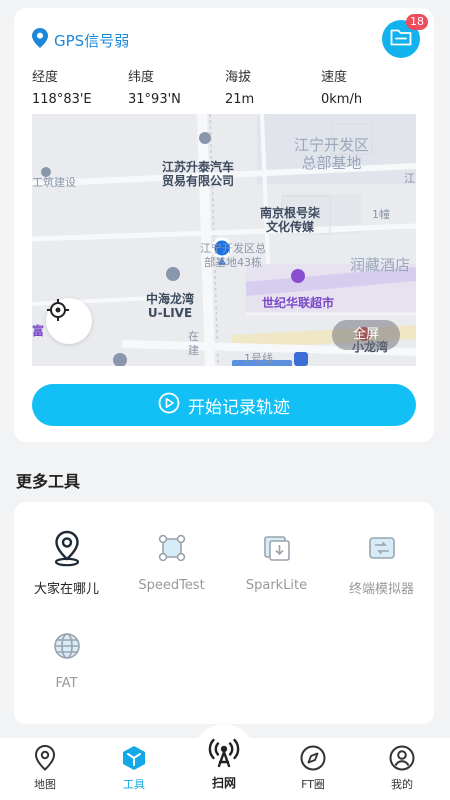 This screenshot has height=800, width=450. Describe the element at coordinates (67, 646) in the screenshot. I see `globe-icon` at that location.